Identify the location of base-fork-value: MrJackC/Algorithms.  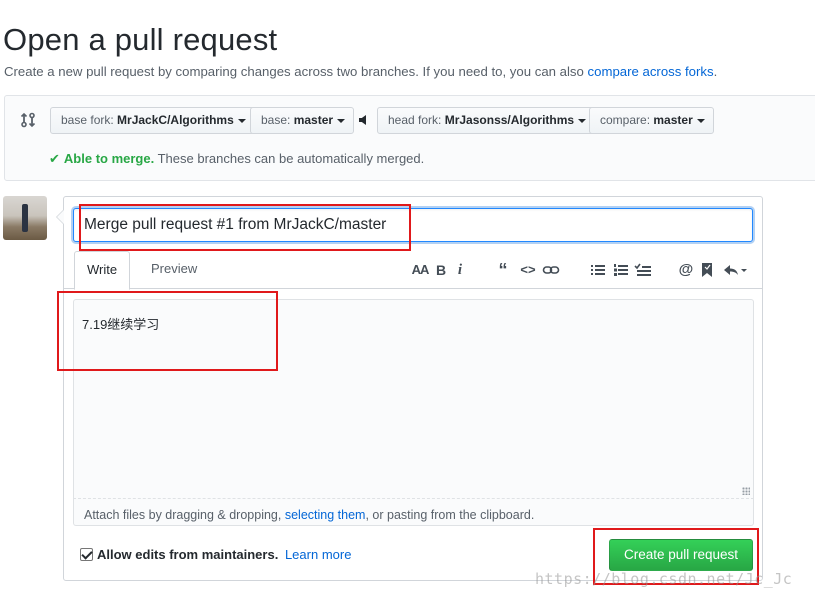
(175, 120).